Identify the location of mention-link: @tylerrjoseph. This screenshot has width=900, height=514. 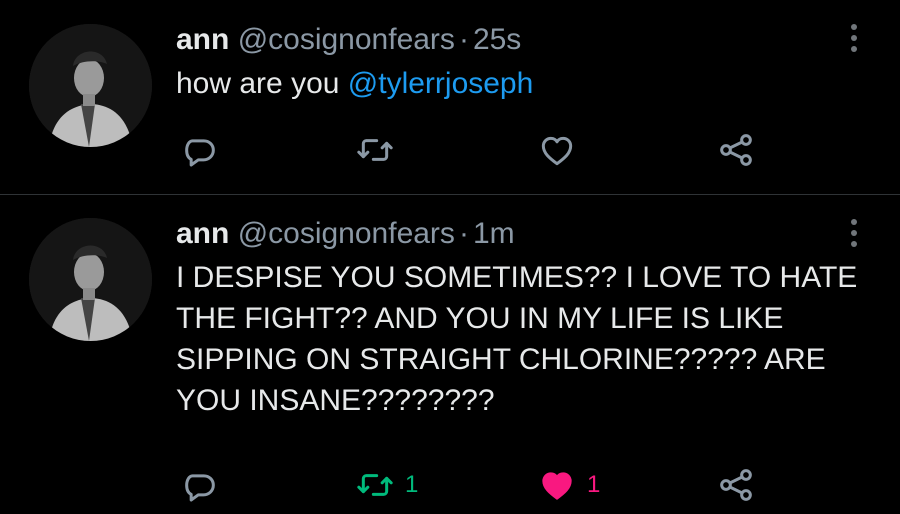
(441, 83).